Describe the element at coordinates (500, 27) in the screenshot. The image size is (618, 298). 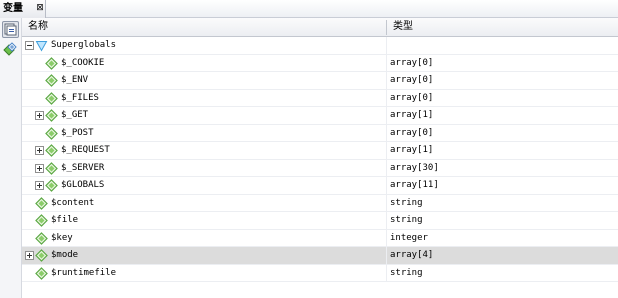
I see `column-header-type: 类型` at that location.